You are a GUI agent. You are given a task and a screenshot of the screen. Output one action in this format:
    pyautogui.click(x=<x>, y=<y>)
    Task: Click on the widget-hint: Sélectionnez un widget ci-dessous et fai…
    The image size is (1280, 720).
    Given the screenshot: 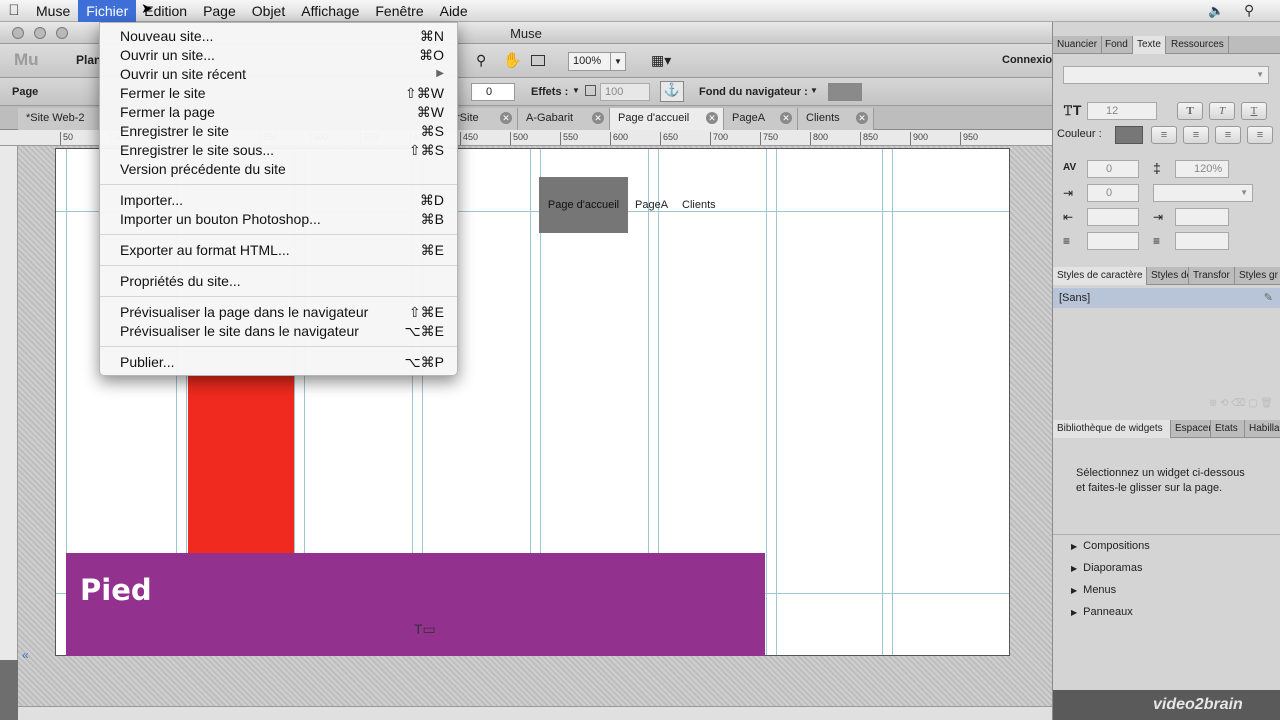 What is the action you would take?
    pyautogui.click(x=1160, y=480)
    